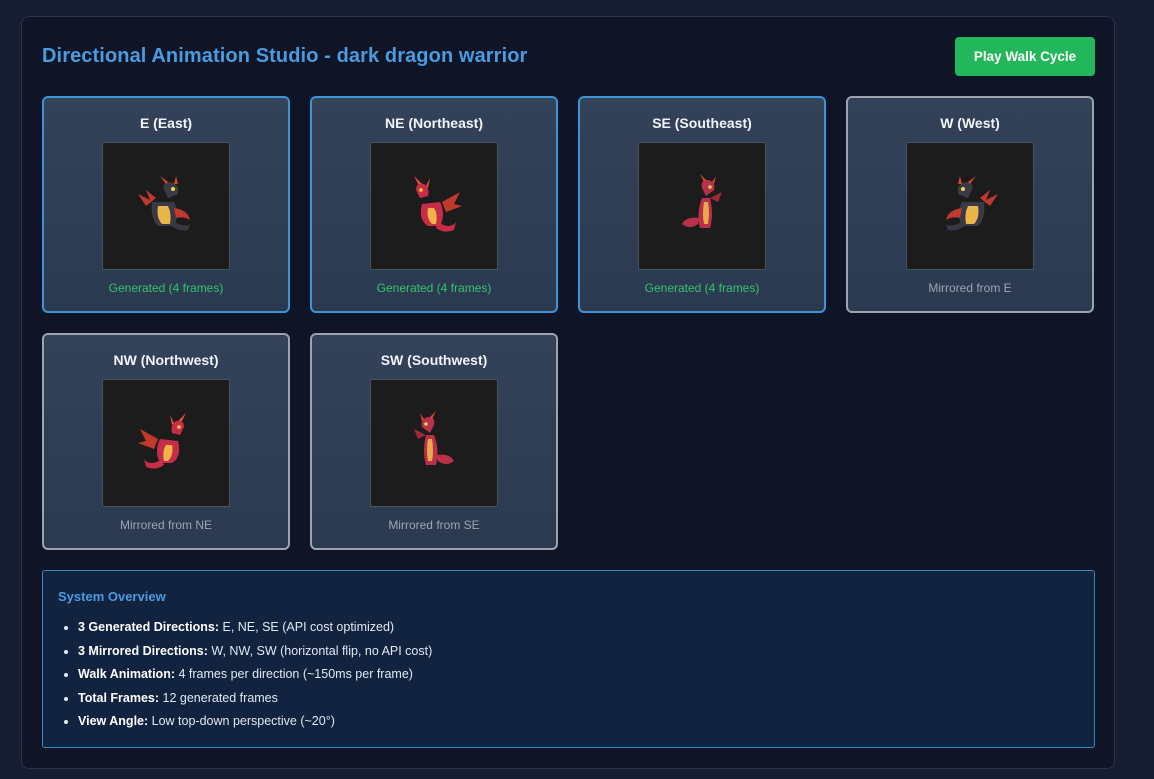  I want to click on direction-label: SE (Southeast), so click(702, 123).